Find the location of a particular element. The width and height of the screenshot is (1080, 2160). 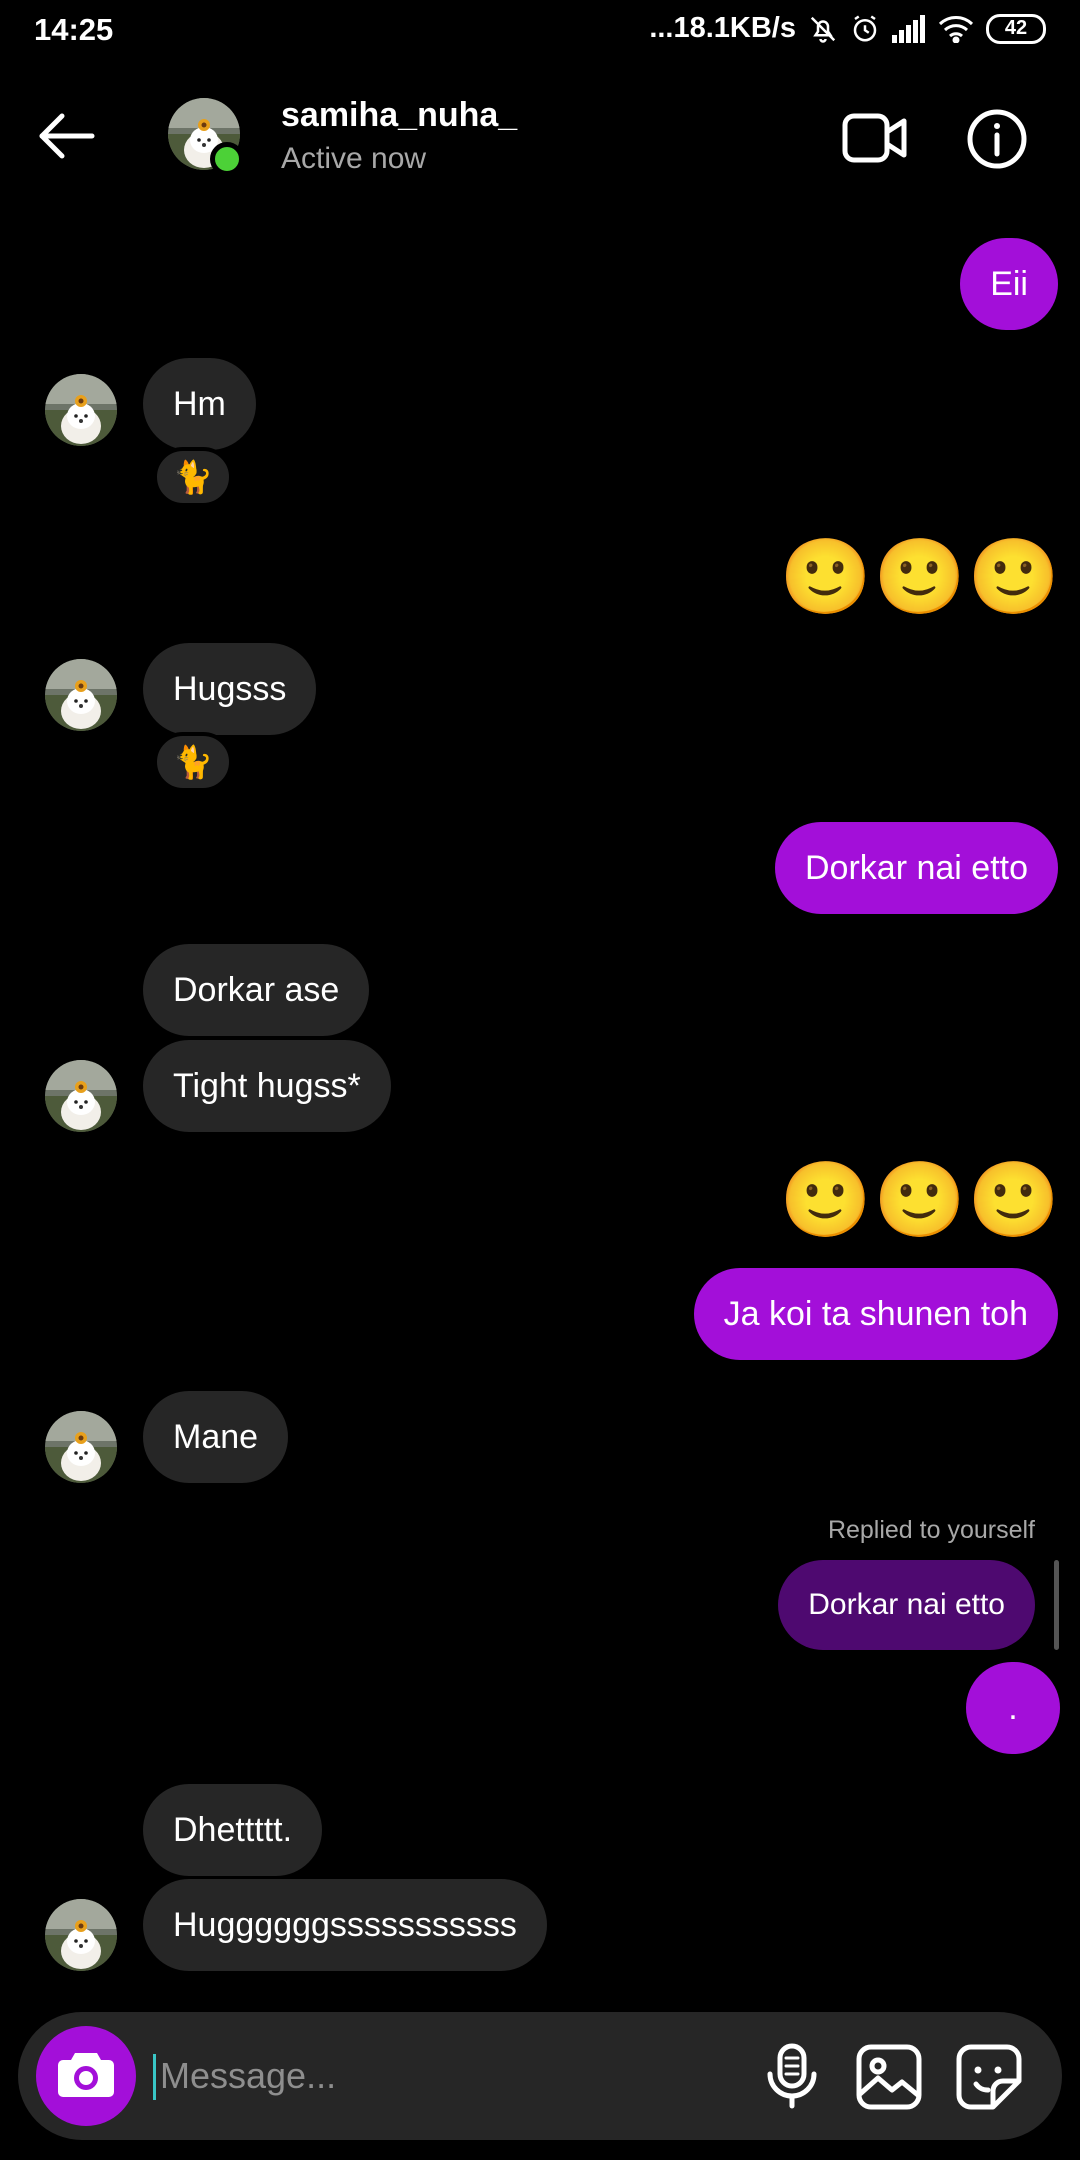

chat-header: samiha_nuha_ Active now is located at coordinates (540, 135).